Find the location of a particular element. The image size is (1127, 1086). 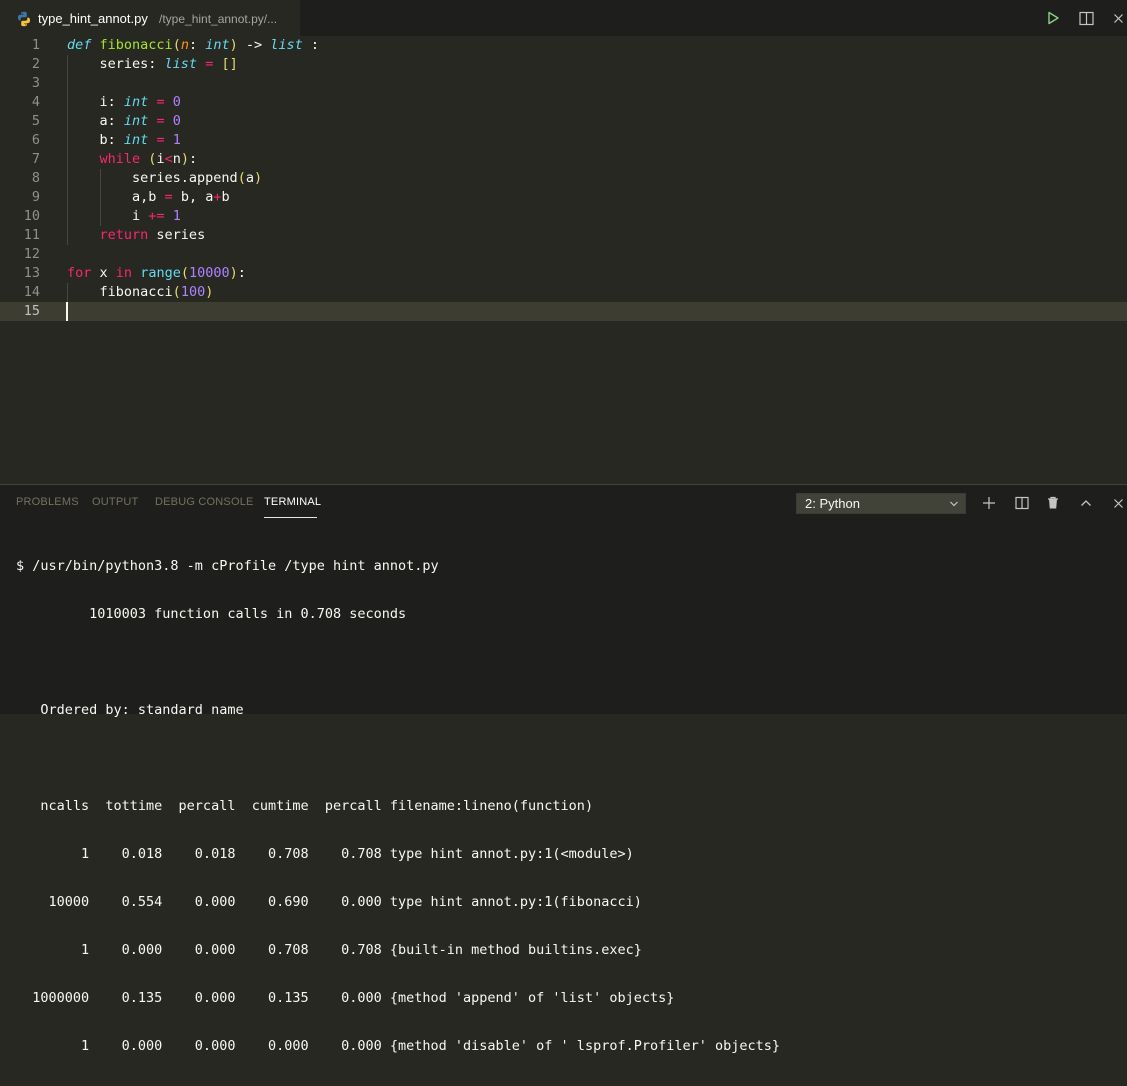

code-line: 4 i: int = 0 is located at coordinates (563, 102).